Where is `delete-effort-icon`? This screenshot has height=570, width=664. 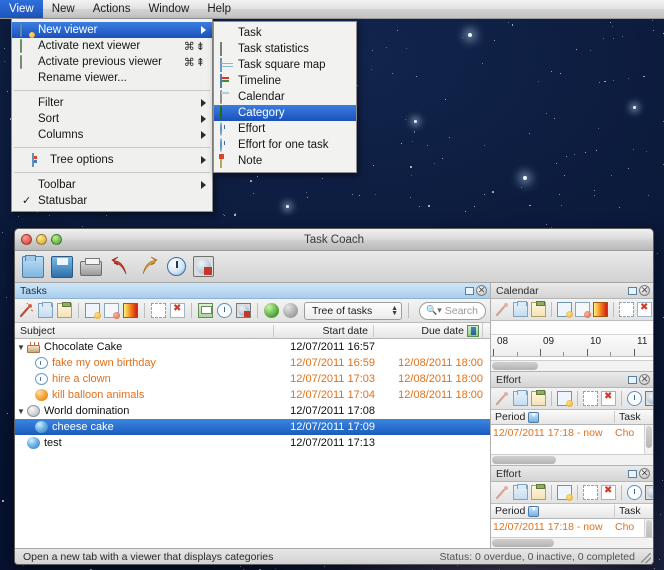
delete-effort-icon is located at coordinates (608, 492).